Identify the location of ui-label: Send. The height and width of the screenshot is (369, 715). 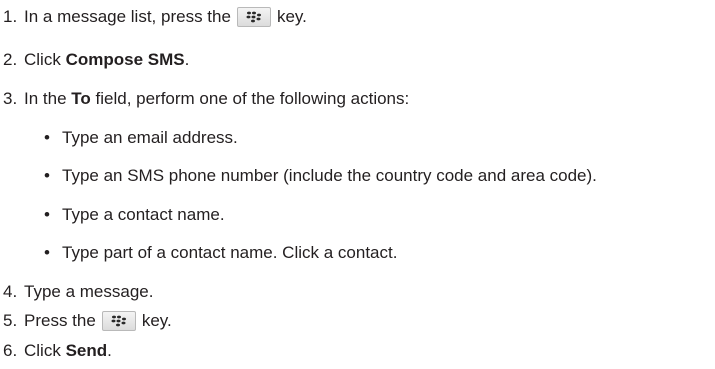
(86, 350).